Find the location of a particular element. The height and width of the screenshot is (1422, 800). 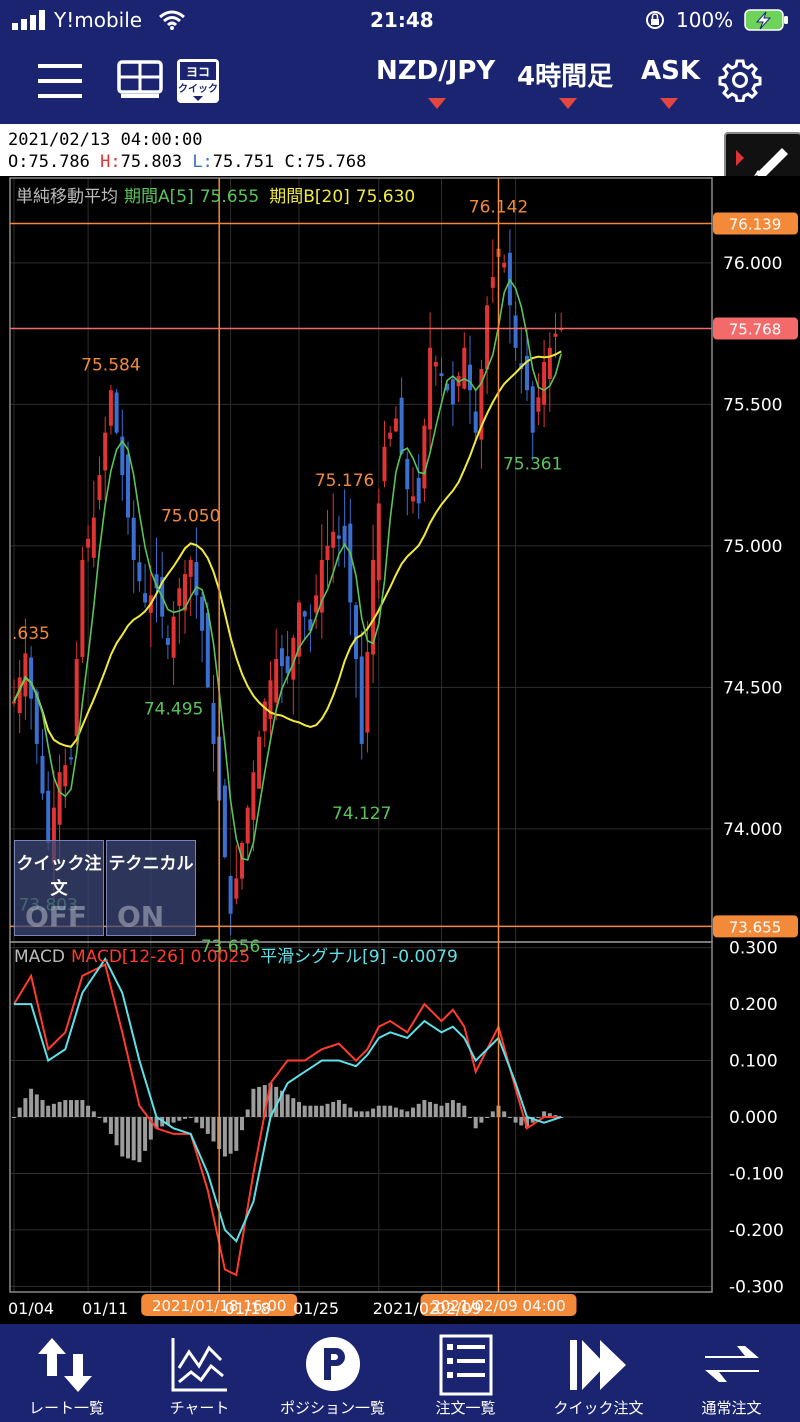

sma-b-label: 期間B[20] is located at coordinates (309, 197).